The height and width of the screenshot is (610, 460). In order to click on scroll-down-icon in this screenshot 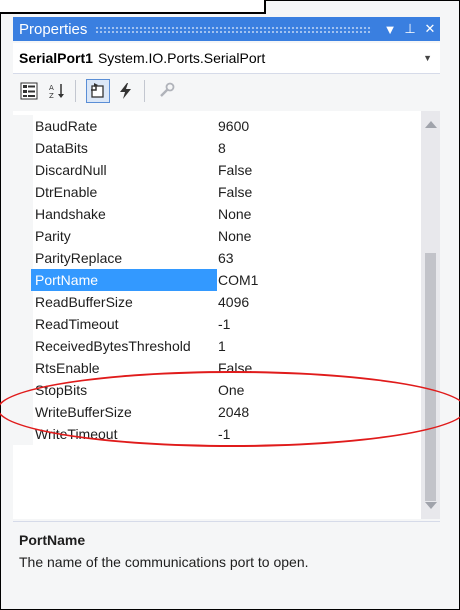, I will do `click(431, 505)`.